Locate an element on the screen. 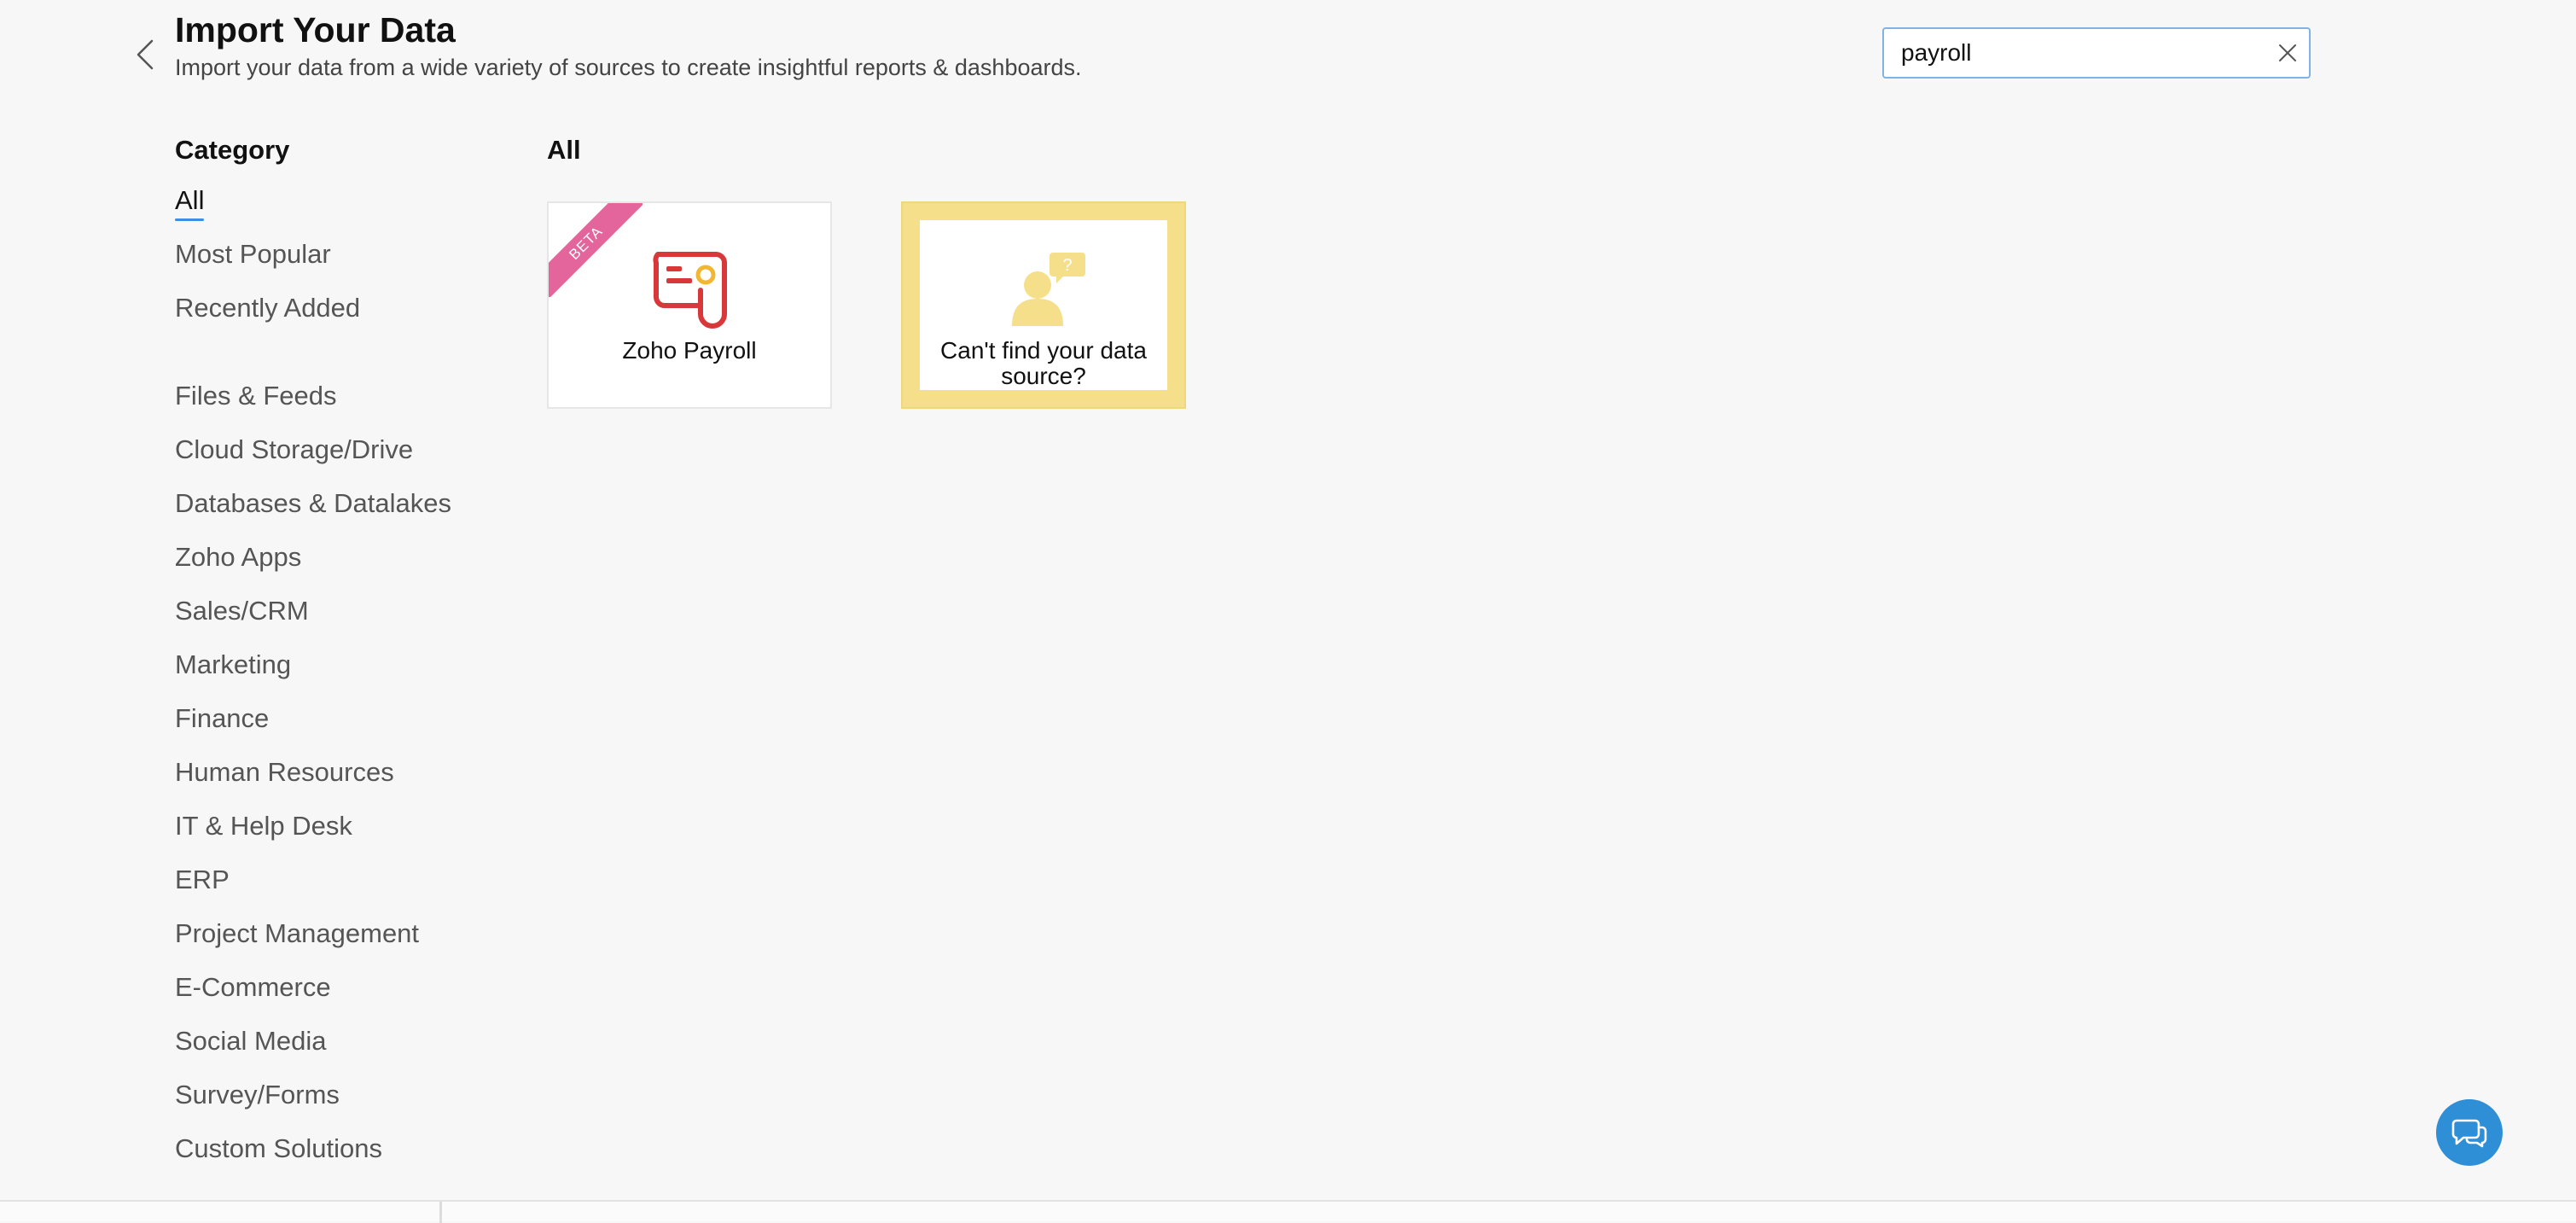  cant-find-source-card: ? Can't find your data source? is located at coordinates (1043, 305).